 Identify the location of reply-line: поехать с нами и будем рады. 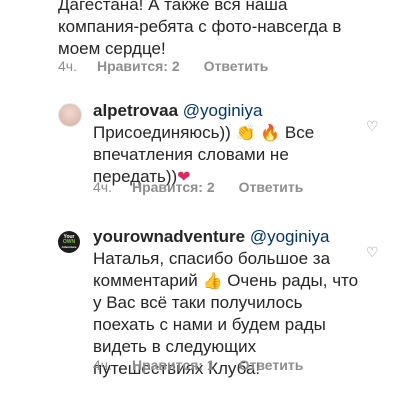
(209, 324).